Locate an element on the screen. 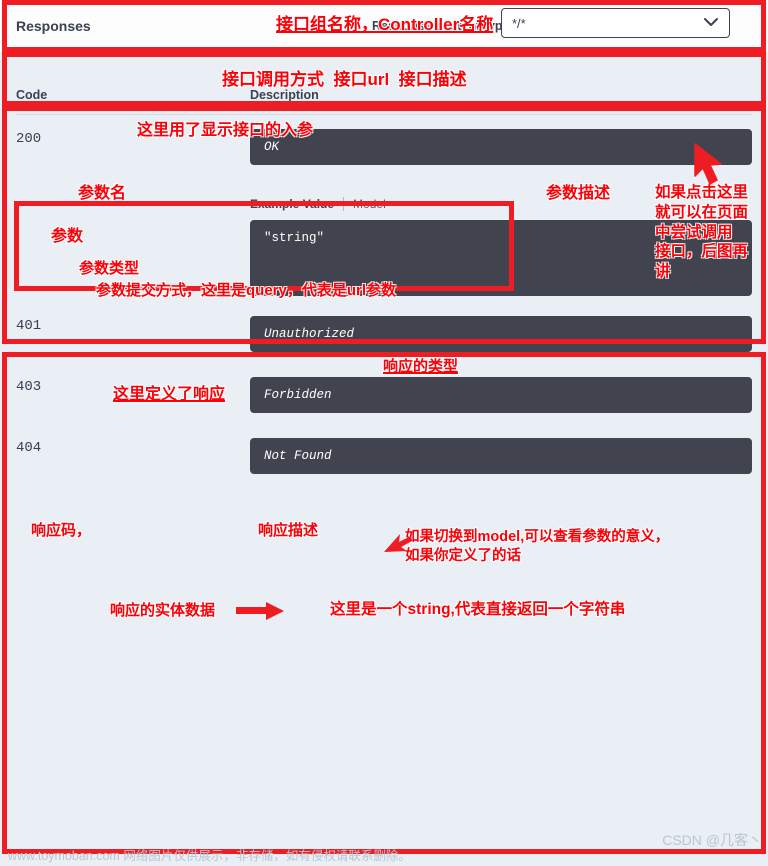 The height and width of the screenshot is (866, 768). annotation-model-tab: 如果切换到model,可以查看参数的意义， 如果你定义了的话 is located at coordinates (537, 546).